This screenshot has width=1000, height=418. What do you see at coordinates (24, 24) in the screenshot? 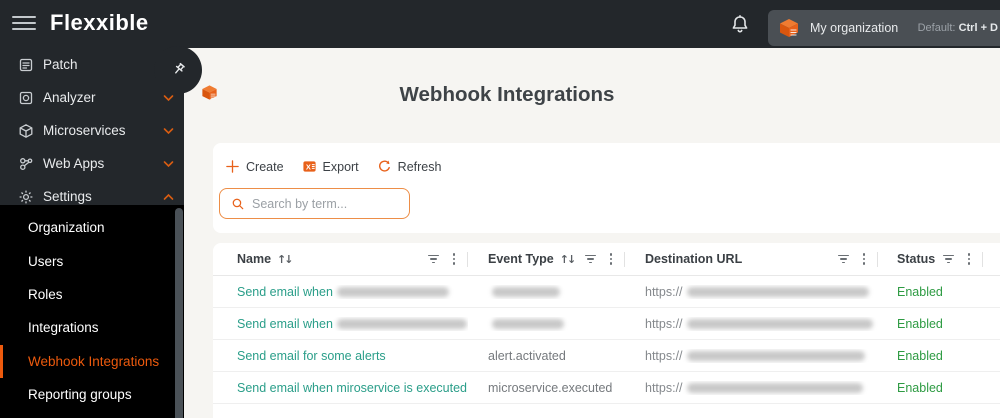
I see `hamburger-menu-icon` at bounding box center [24, 24].